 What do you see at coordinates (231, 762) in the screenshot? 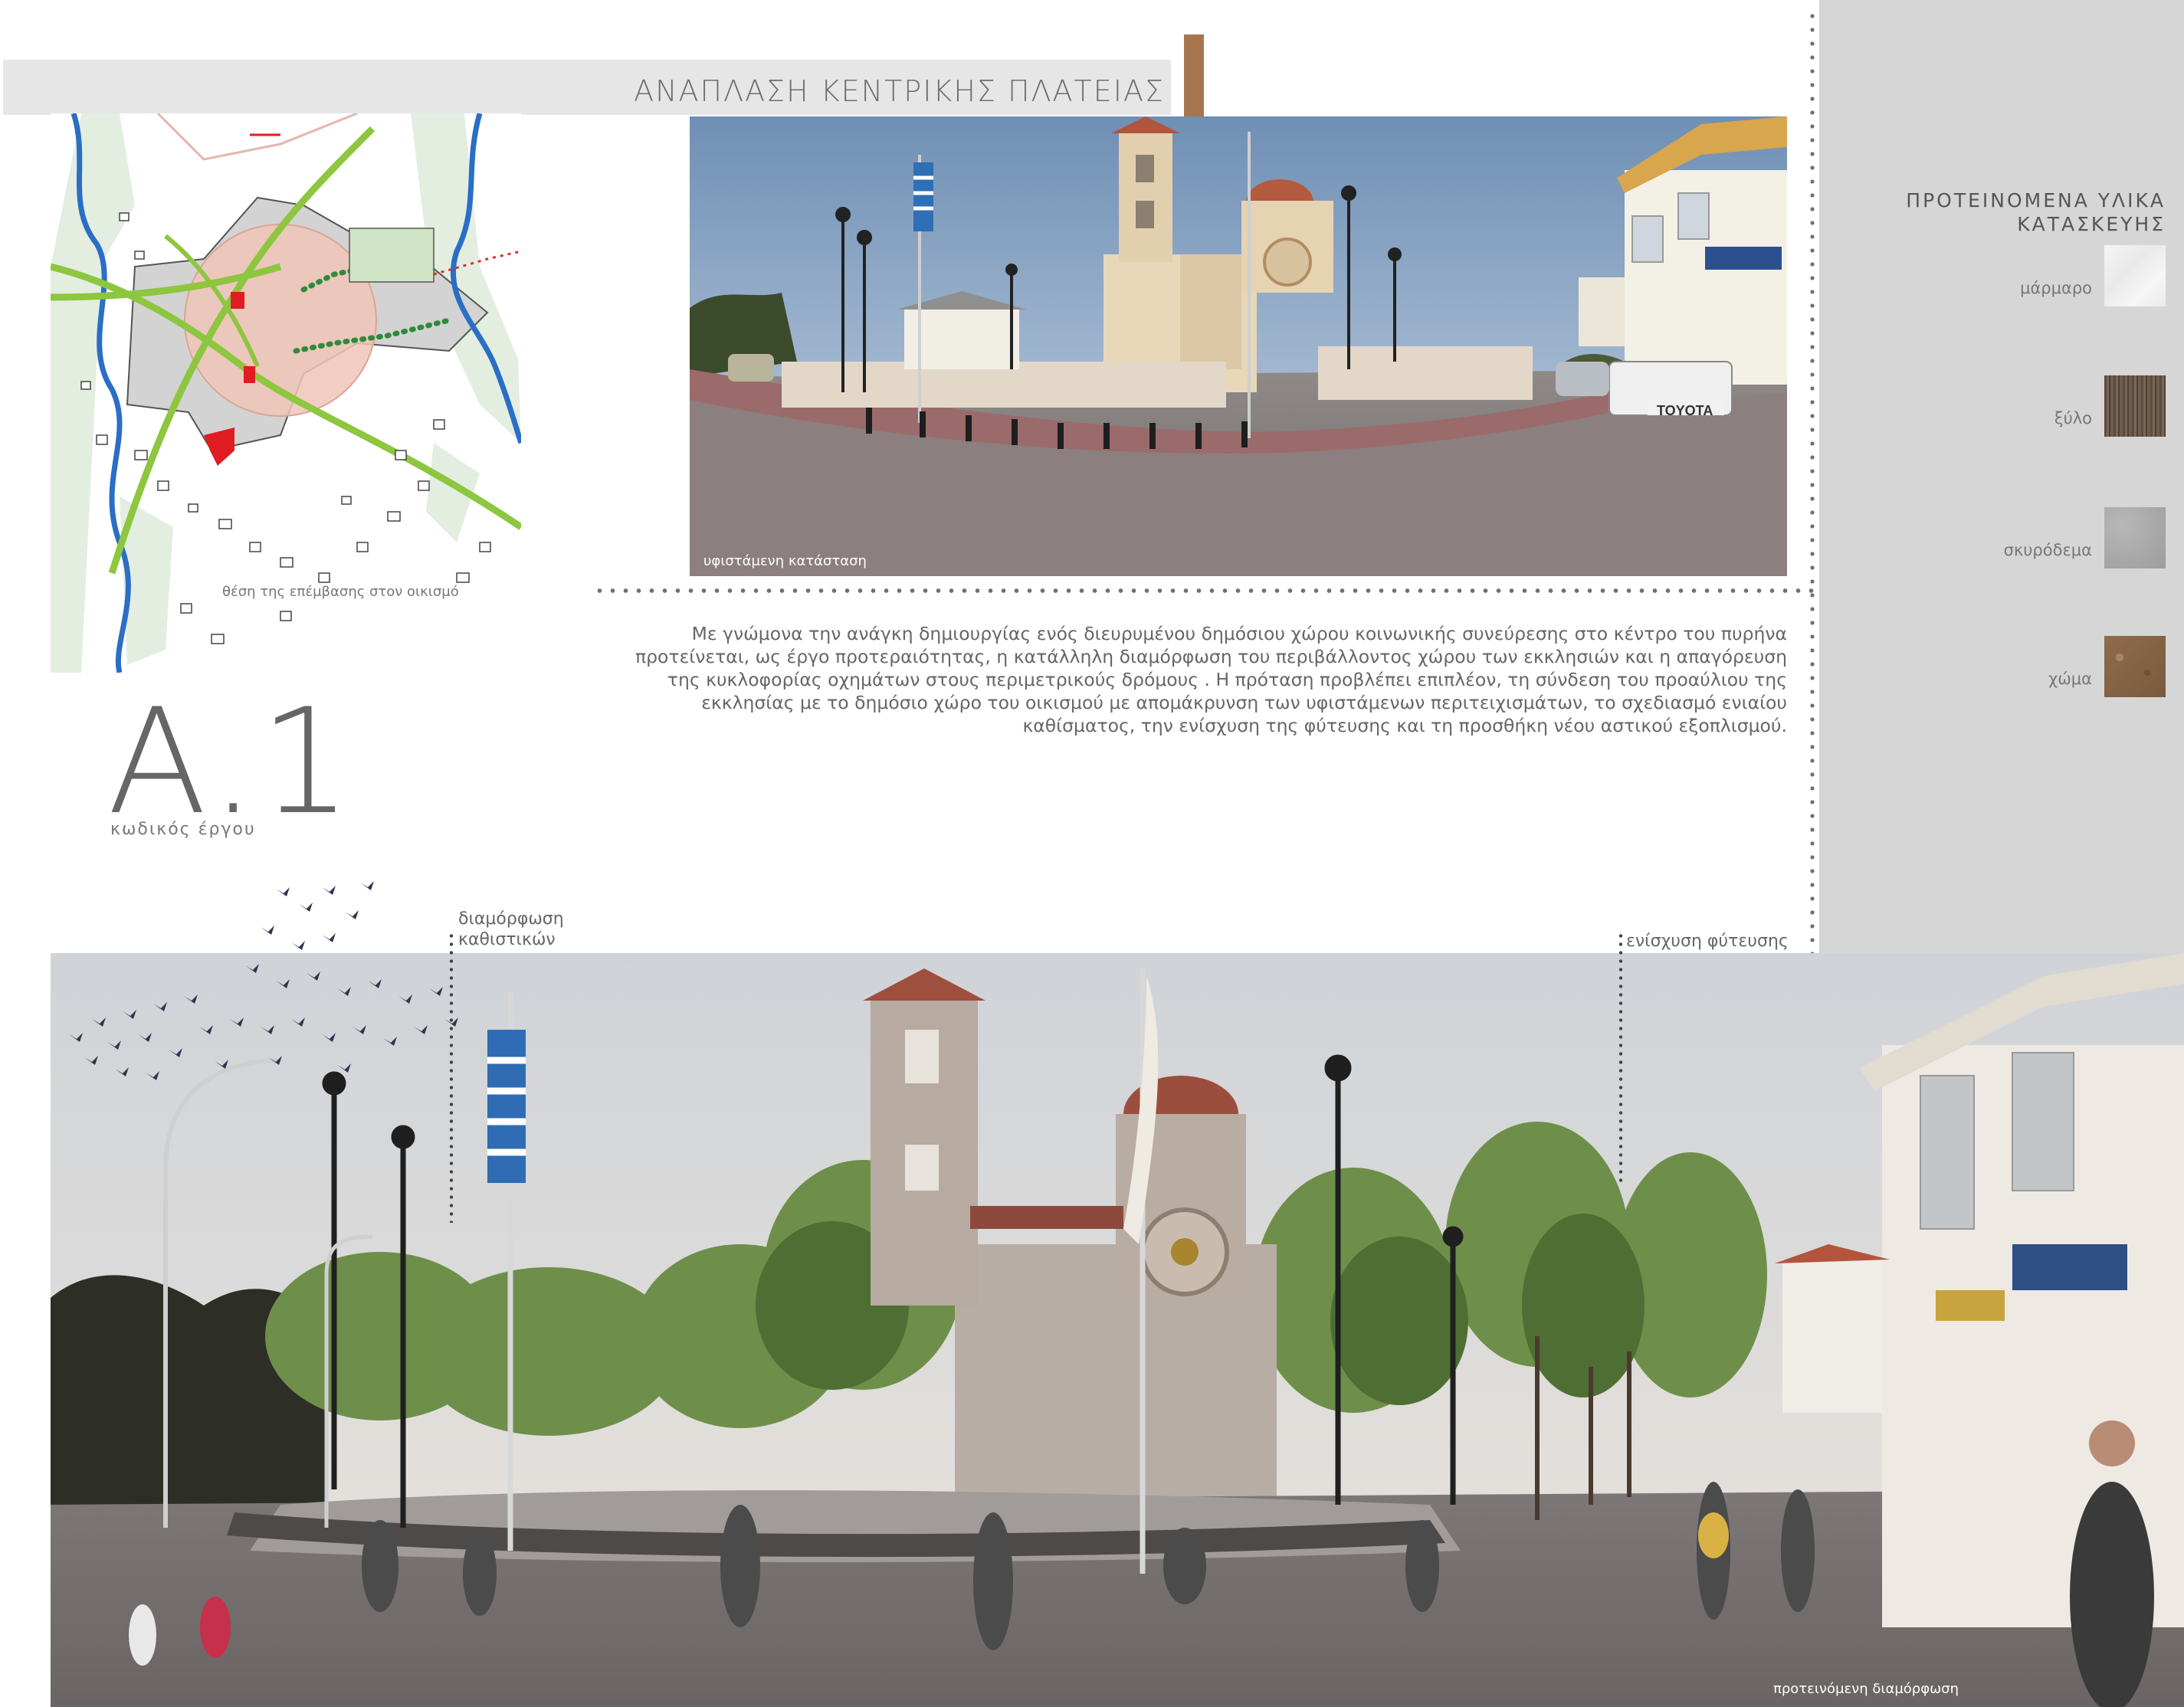
I see `project-code: Α.1` at bounding box center [231, 762].